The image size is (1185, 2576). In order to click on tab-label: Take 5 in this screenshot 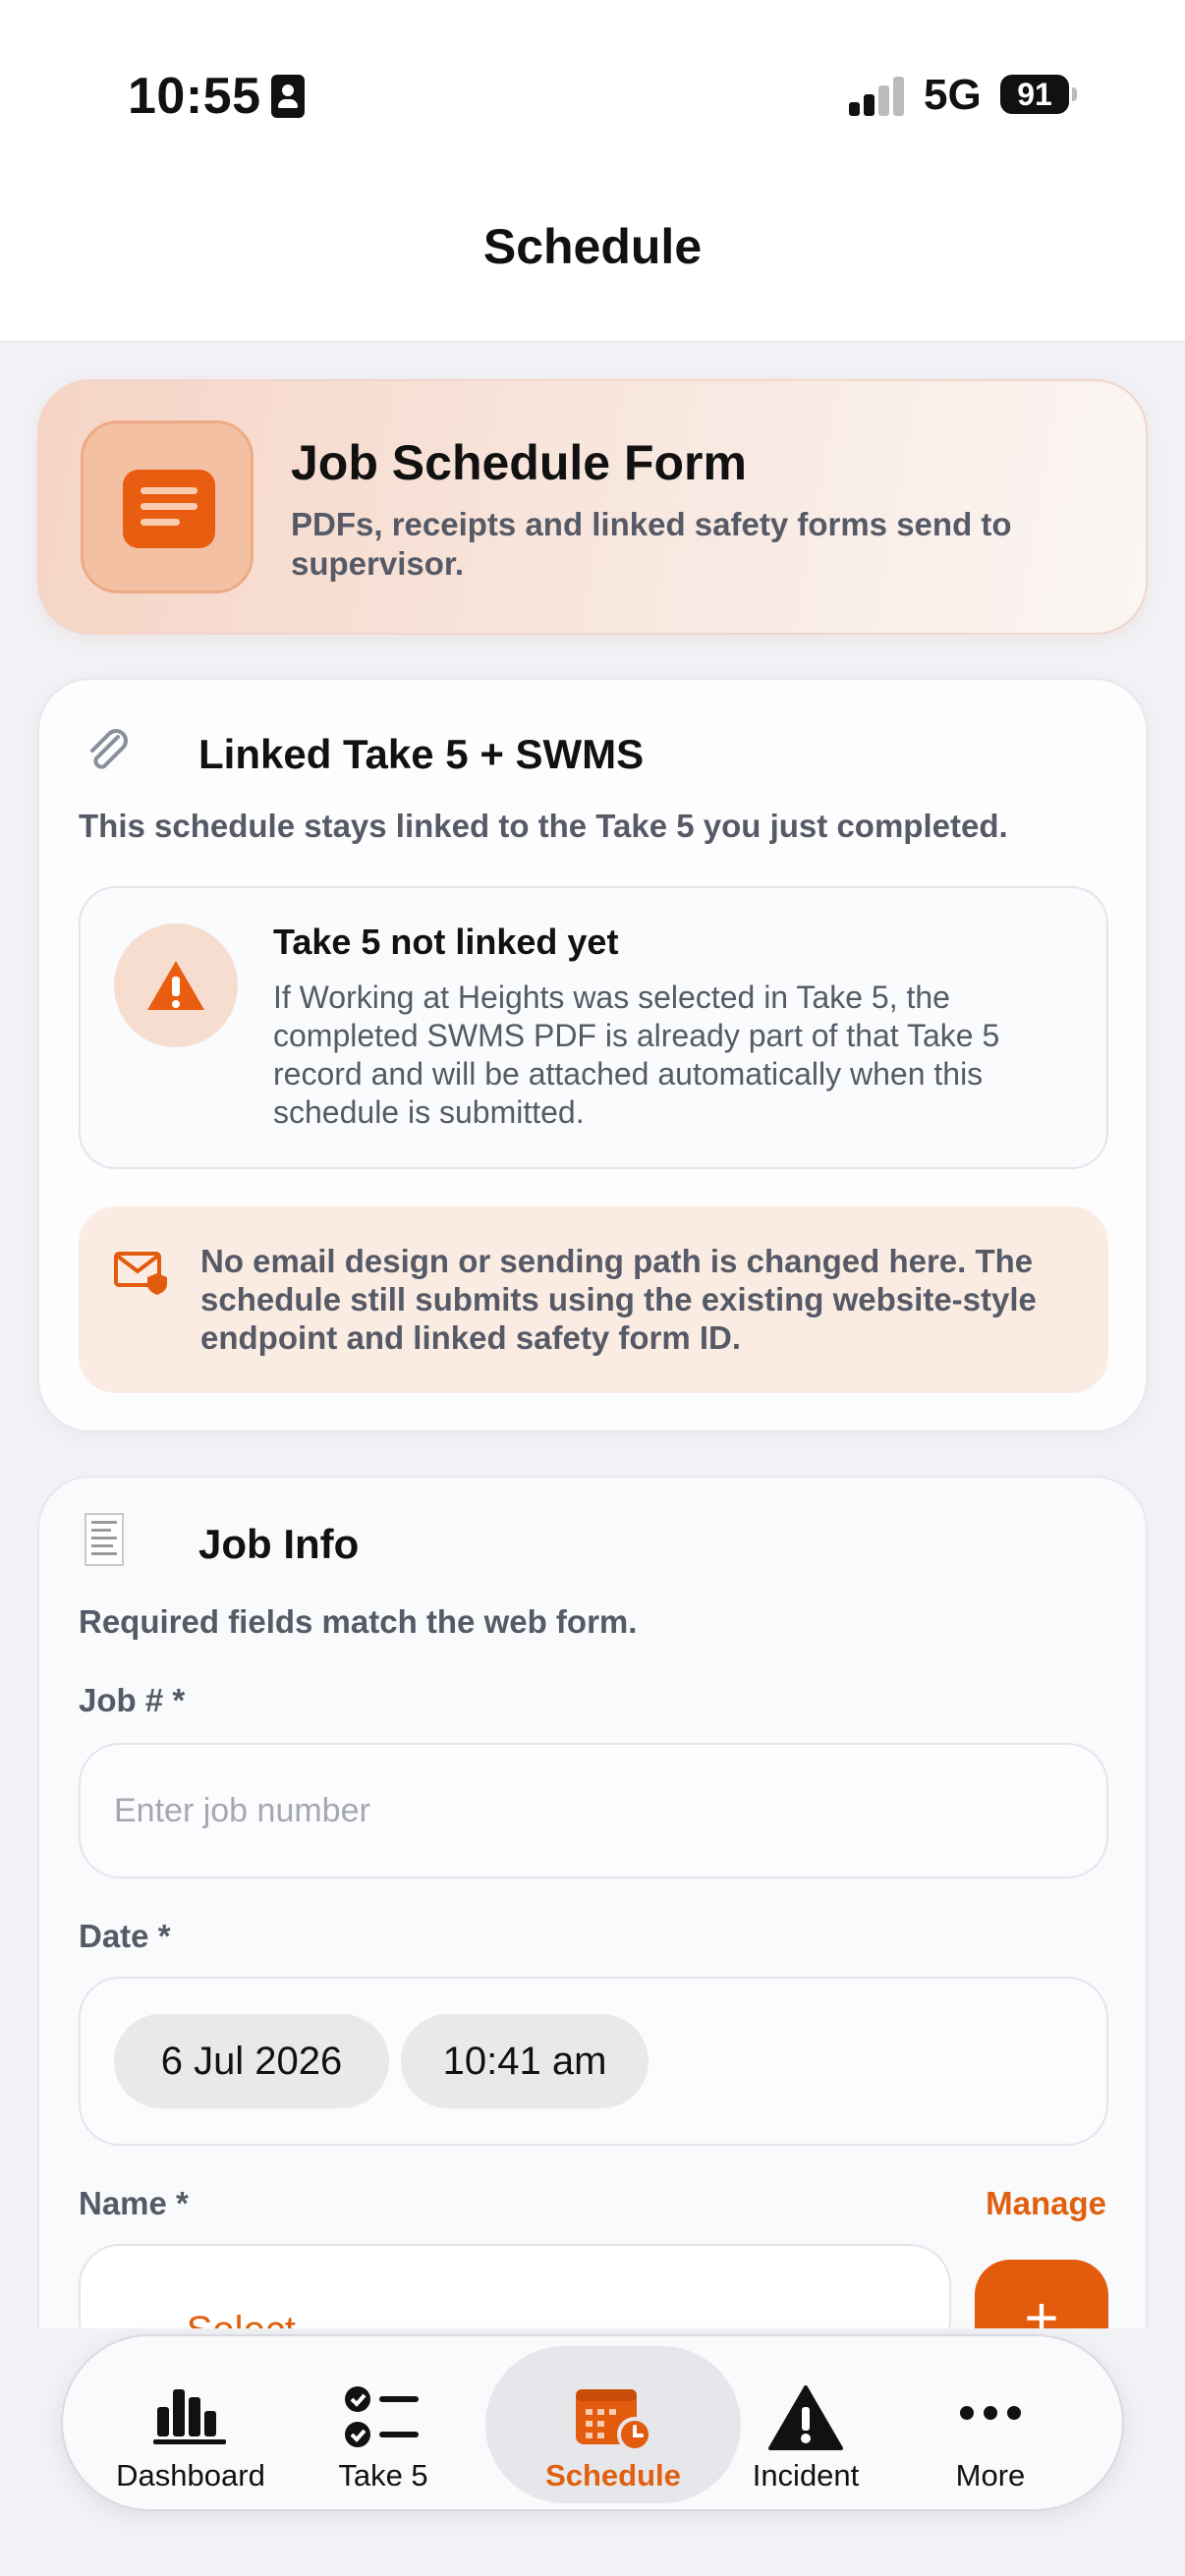, I will do `click(383, 2475)`.